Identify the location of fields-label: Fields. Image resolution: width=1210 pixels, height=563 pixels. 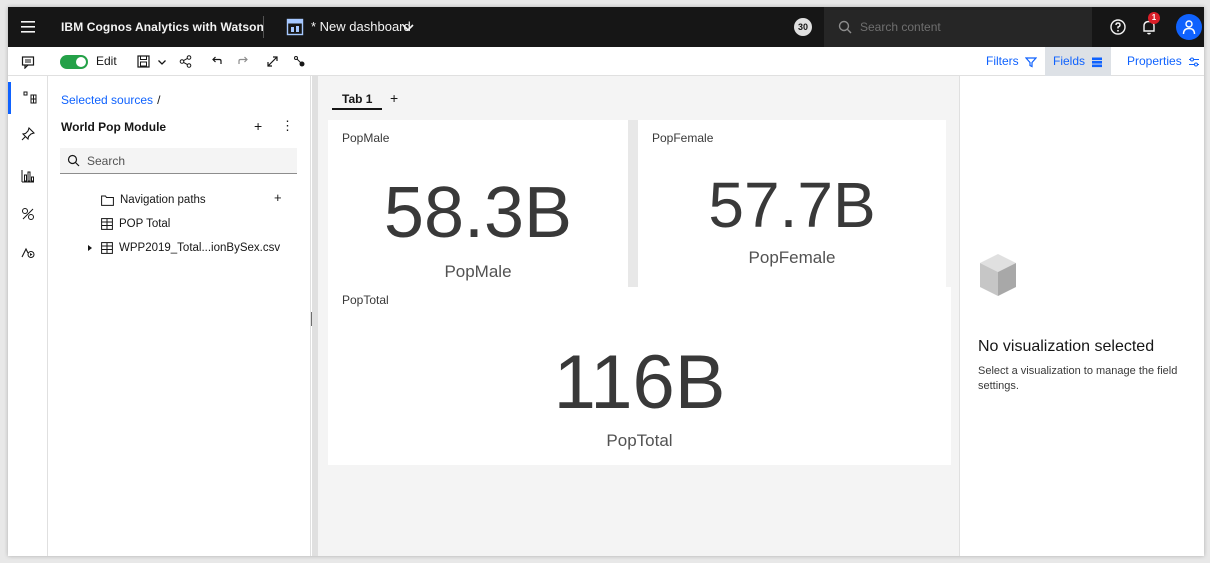
(1069, 61).